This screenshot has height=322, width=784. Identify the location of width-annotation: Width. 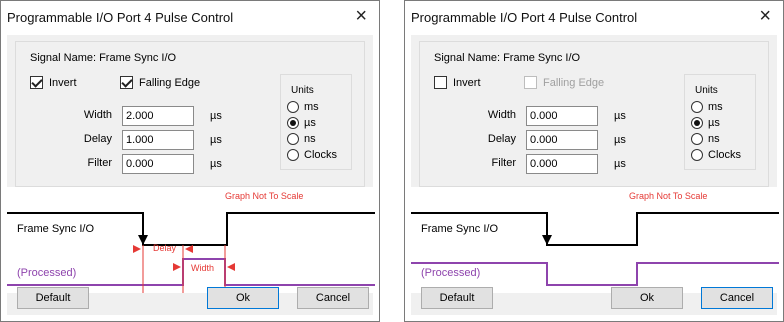
(203, 268).